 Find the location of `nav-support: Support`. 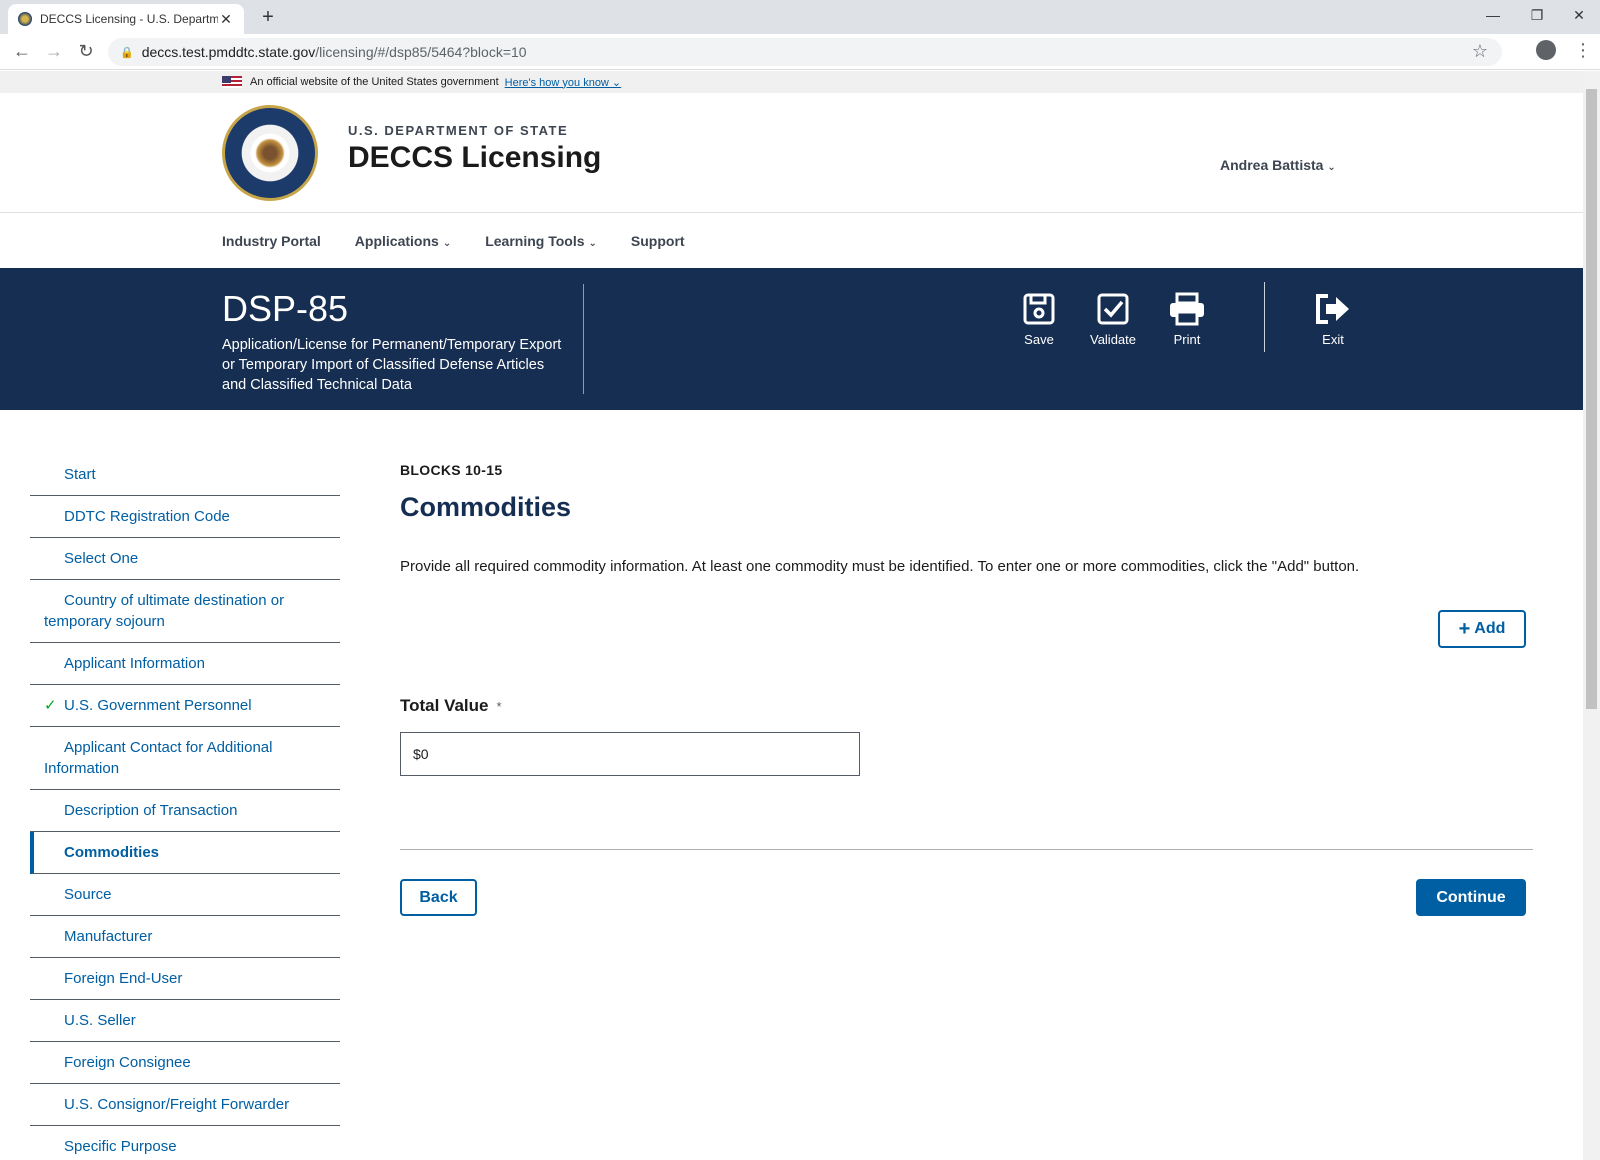

nav-support: Support is located at coordinates (658, 241).